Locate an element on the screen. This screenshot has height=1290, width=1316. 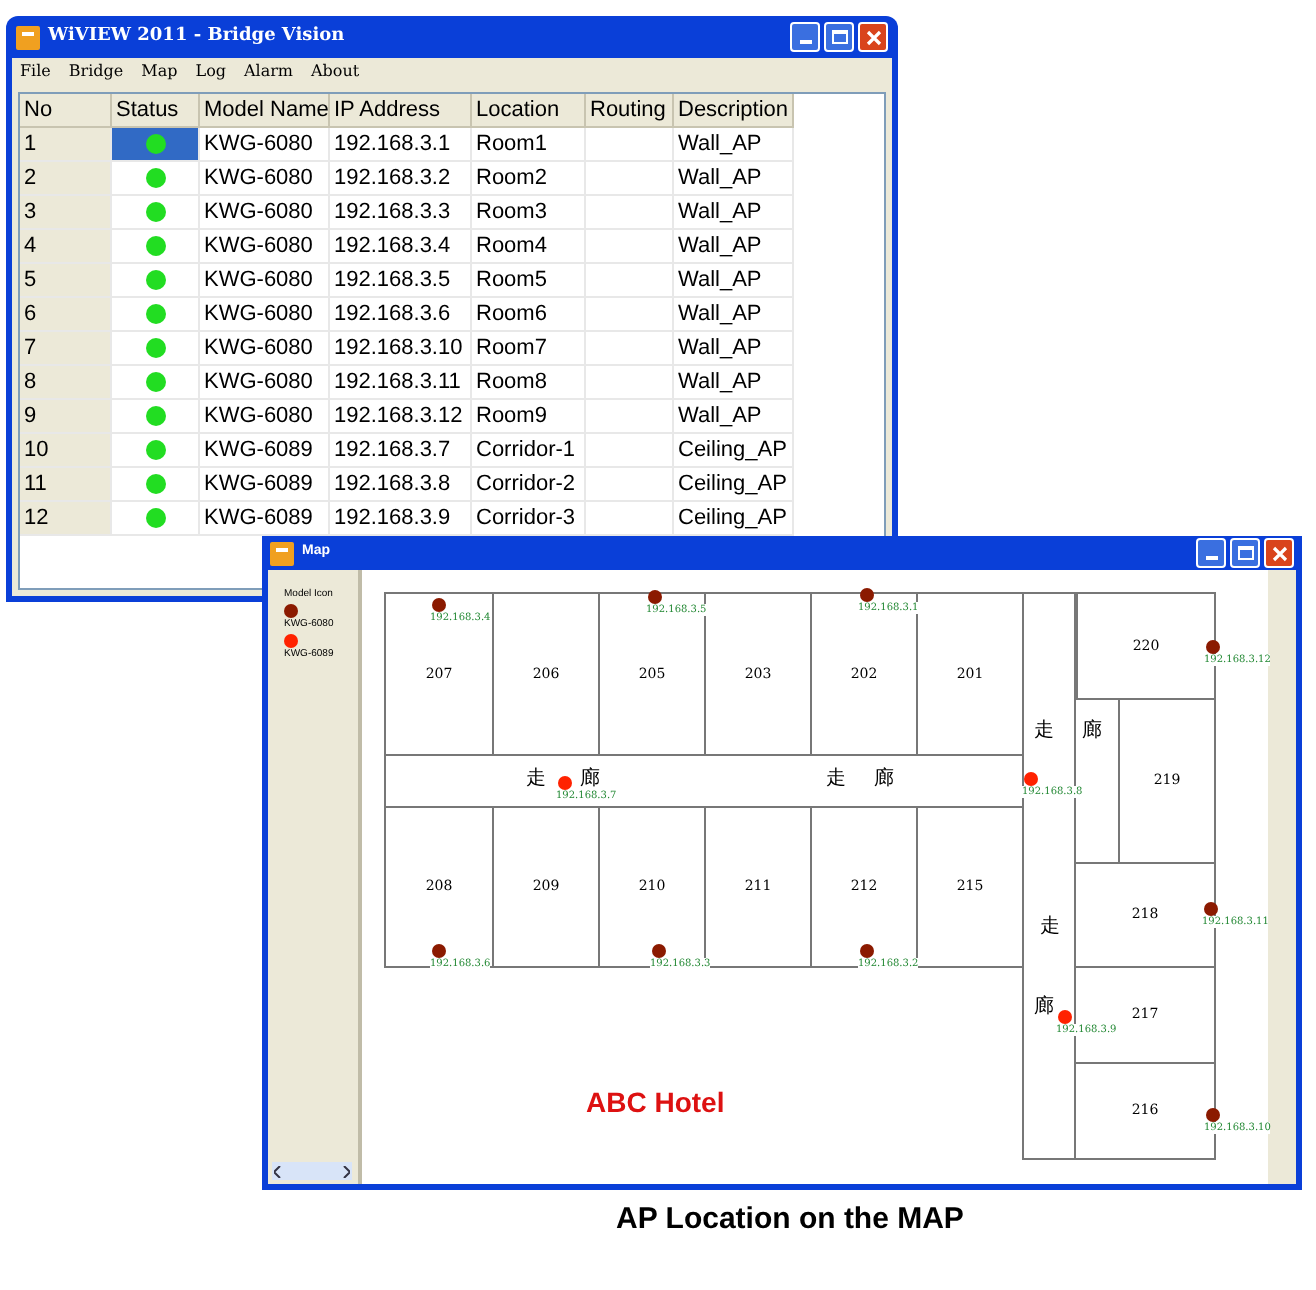
menu-item: Log is located at coordinates (210, 72).